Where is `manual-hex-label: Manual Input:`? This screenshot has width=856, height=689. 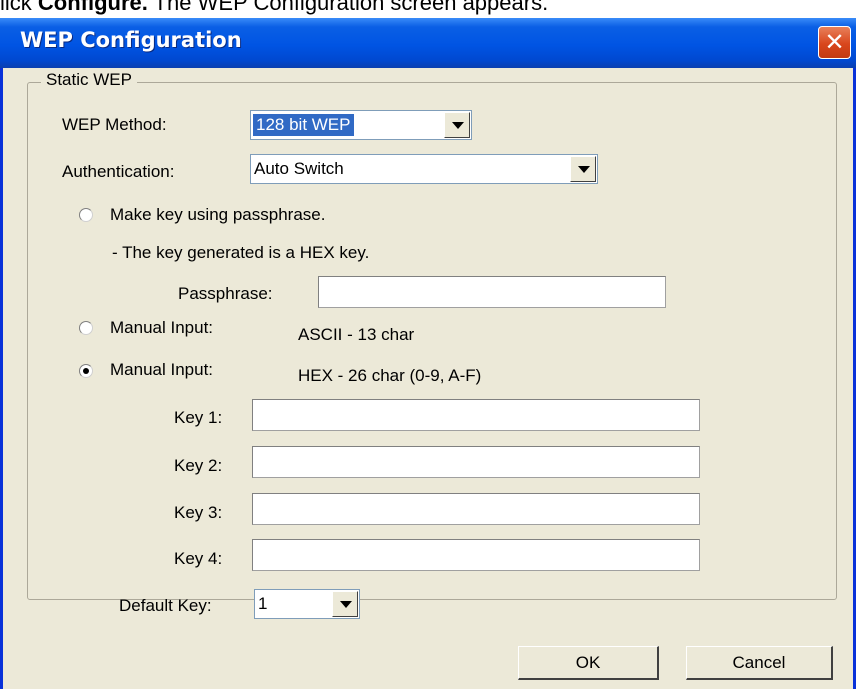
manual-hex-label: Manual Input: is located at coordinates (162, 369).